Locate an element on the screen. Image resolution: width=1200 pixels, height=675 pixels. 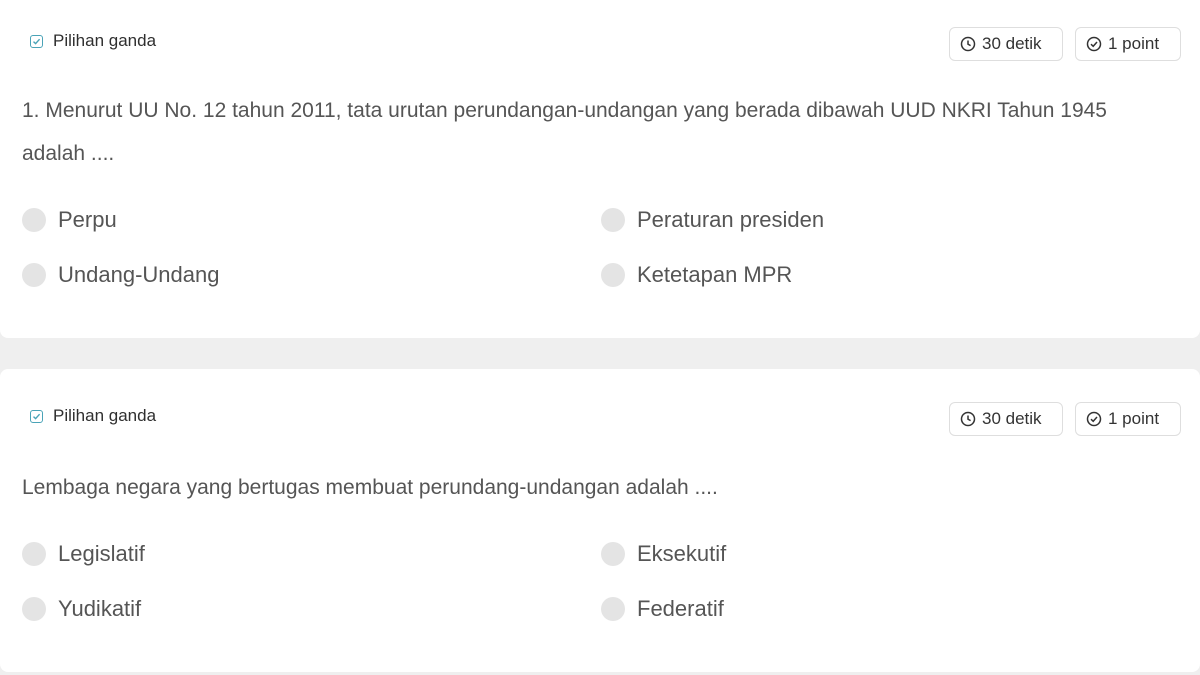
answer-option: Peraturan presiden is located at coordinates (712, 220).